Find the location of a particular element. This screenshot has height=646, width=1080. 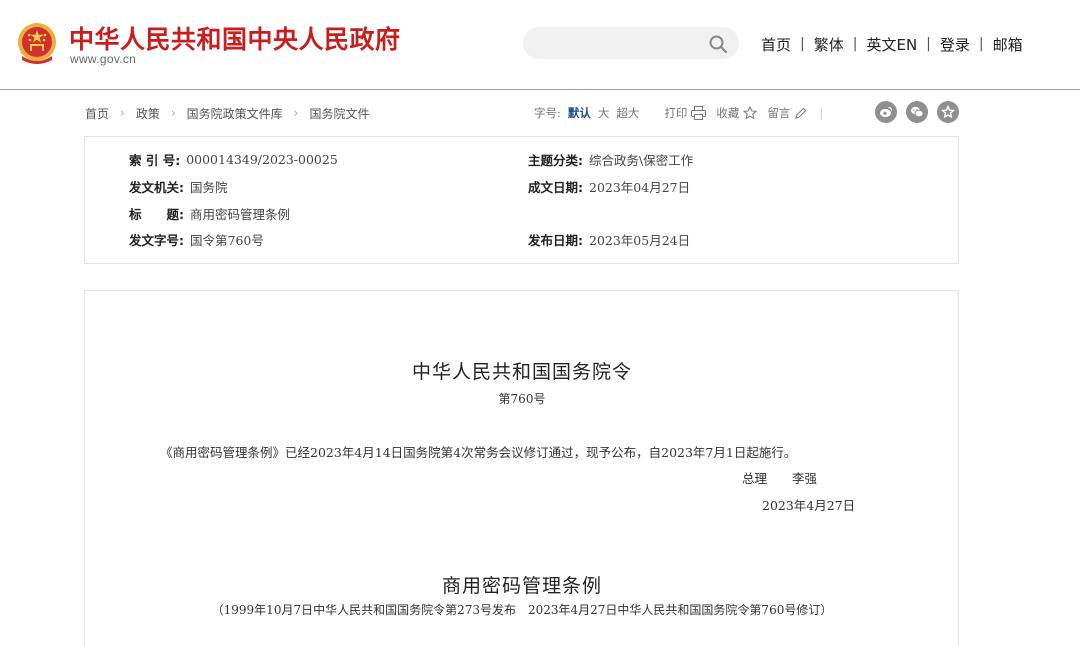

meta-written-date: 成文日期: 2023年04月27日 is located at coordinates (609, 186).